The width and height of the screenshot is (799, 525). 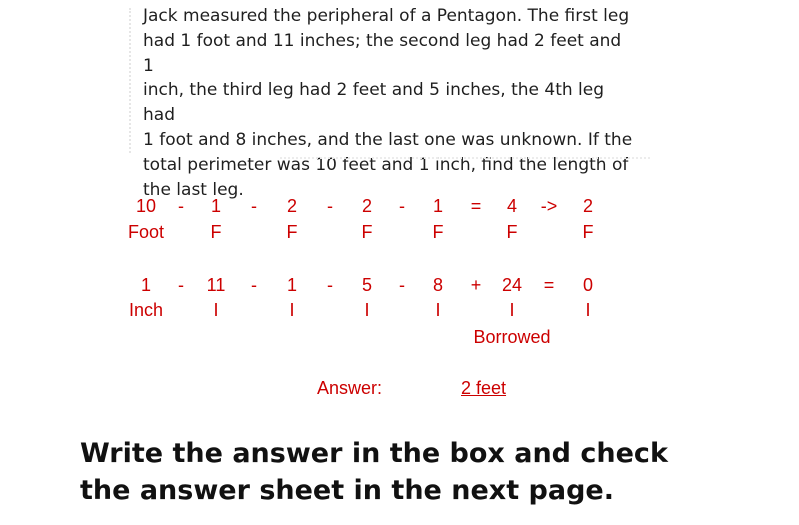 What do you see at coordinates (512, 206) in the screenshot?
I see `feet-term: 4` at bounding box center [512, 206].